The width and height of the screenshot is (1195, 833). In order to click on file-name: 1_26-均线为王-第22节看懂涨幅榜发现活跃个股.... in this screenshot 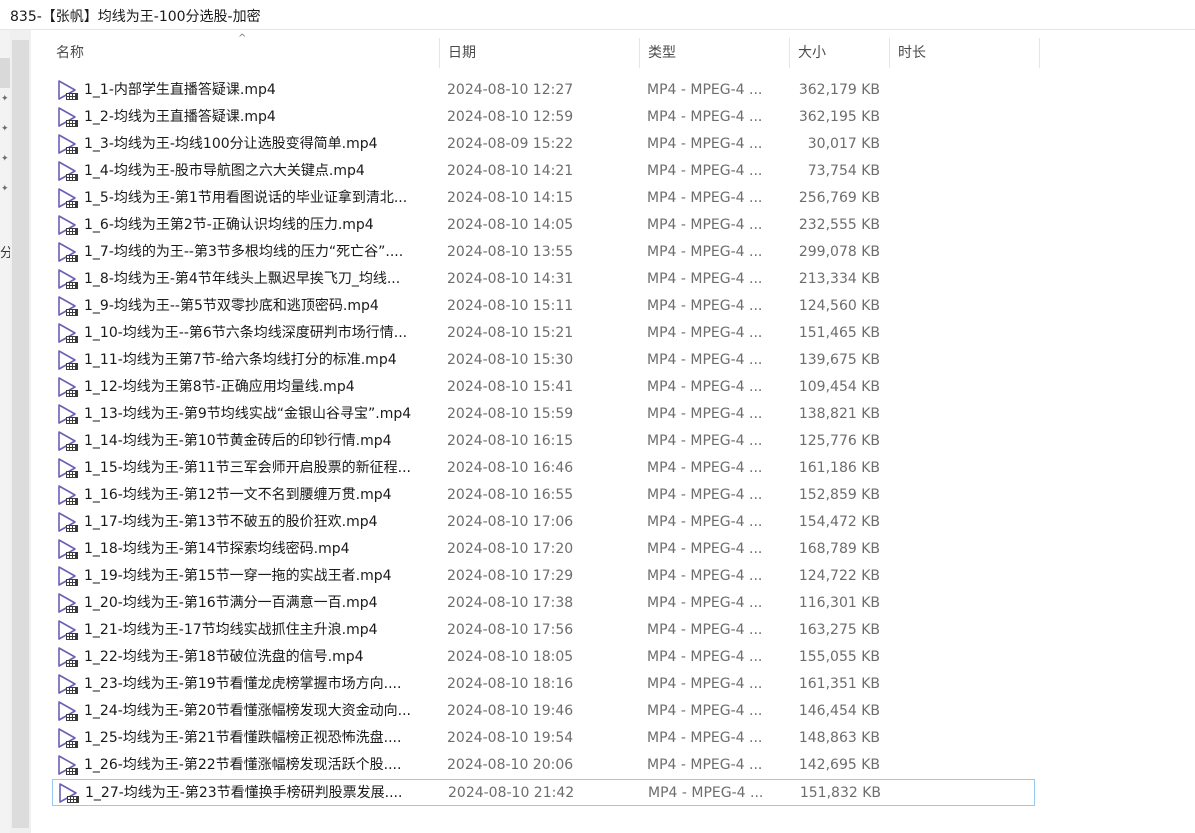, I will do `click(243, 765)`.